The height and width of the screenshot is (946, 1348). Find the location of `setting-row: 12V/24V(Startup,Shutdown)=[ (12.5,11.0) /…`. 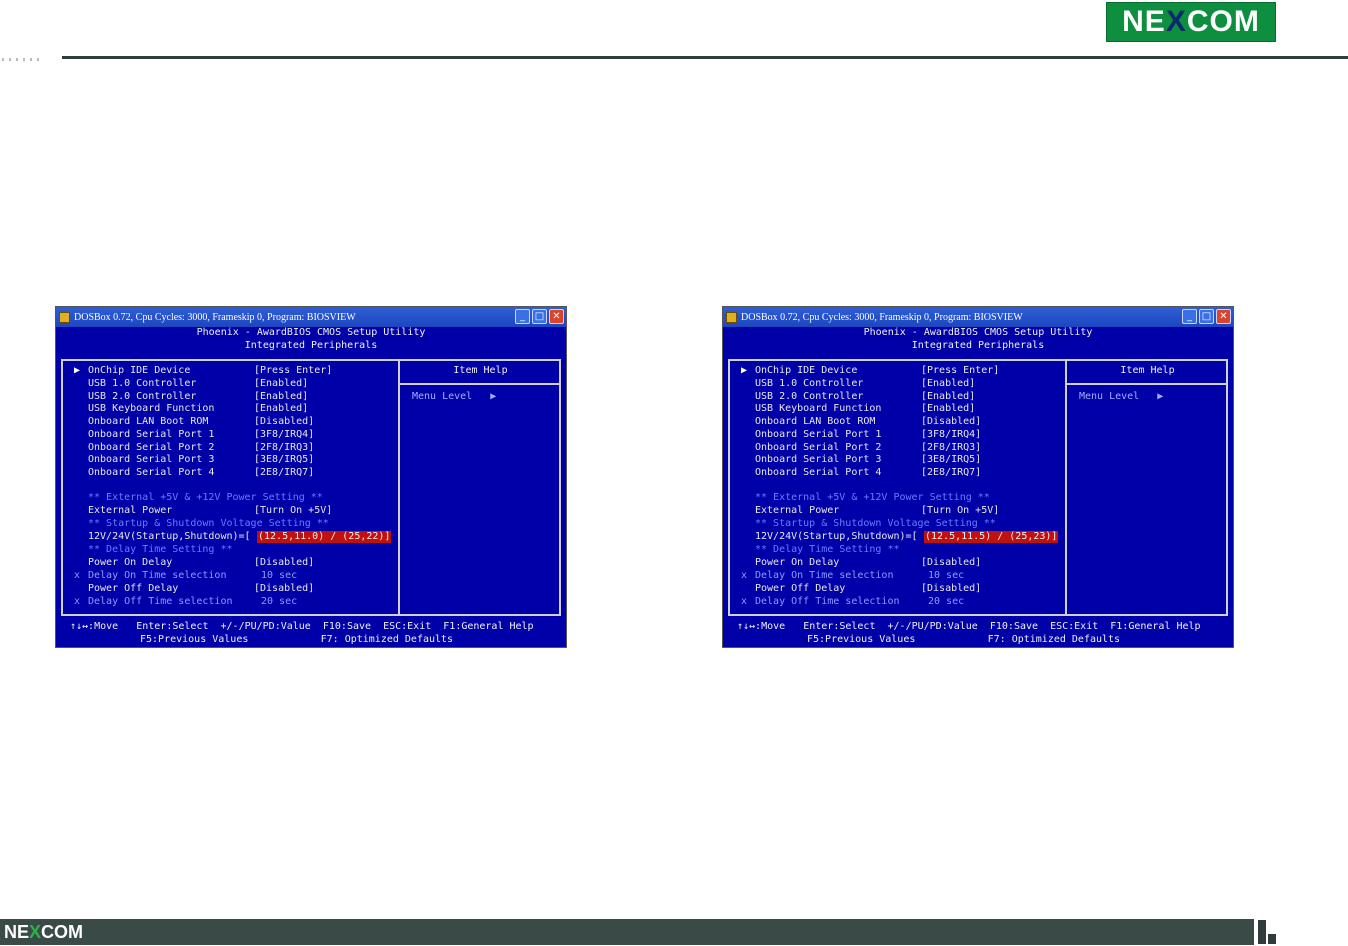

setting-row: 12V/24V(Startup,Shutdown)=[ (12.5,11.0) /… is located at coordinates (226, 537).